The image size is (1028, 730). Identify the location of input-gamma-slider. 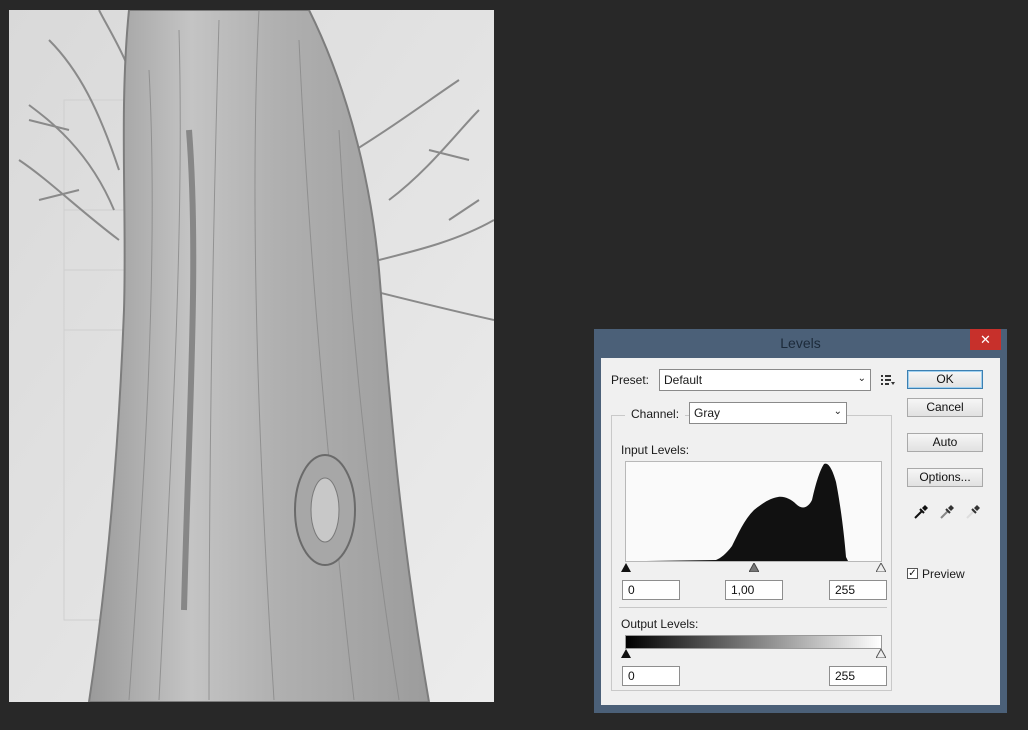
(754, 567).